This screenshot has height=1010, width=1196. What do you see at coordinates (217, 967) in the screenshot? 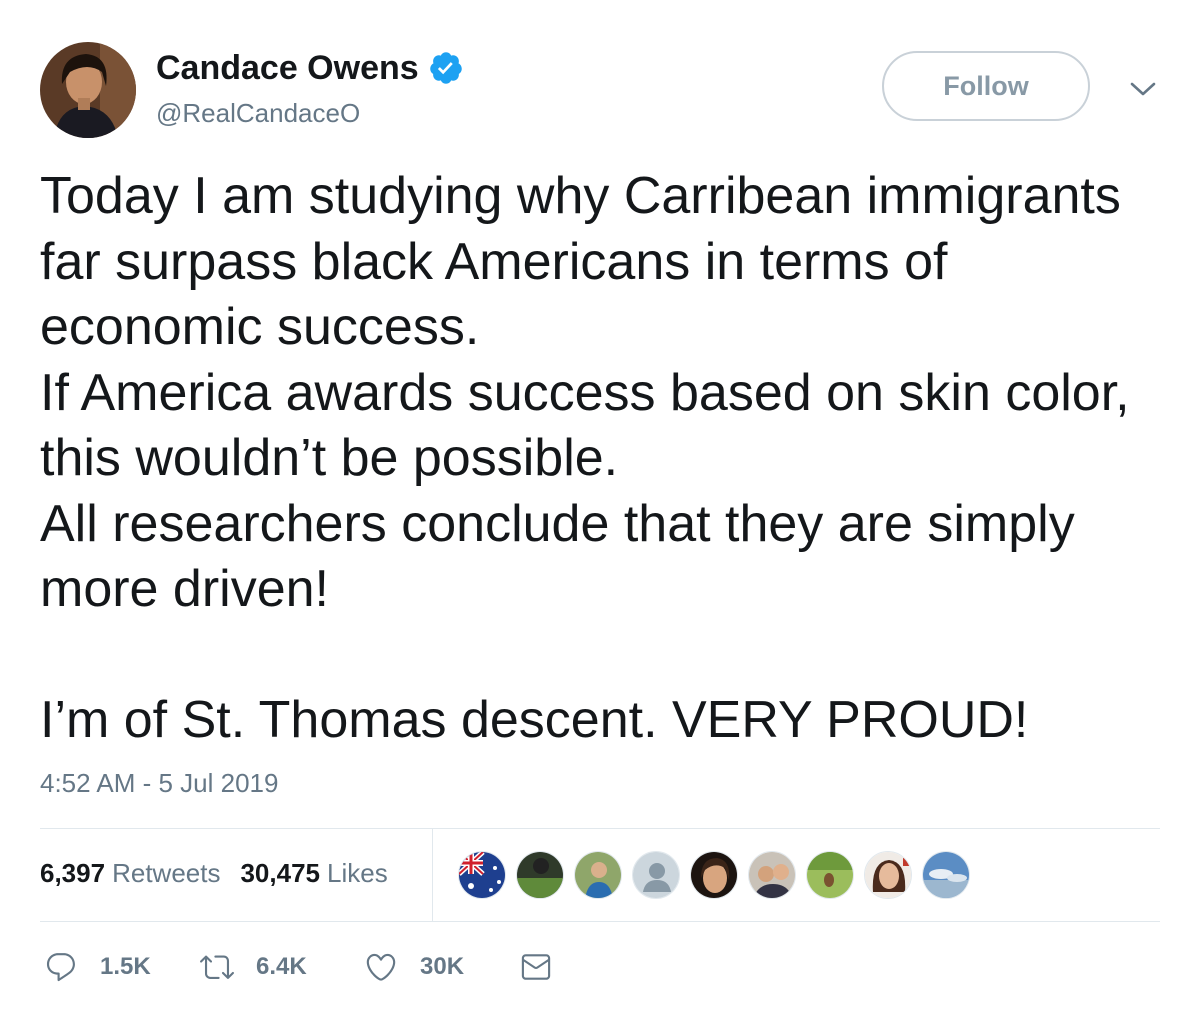
I see `retweet-icon` at bounding box center [217, 967].